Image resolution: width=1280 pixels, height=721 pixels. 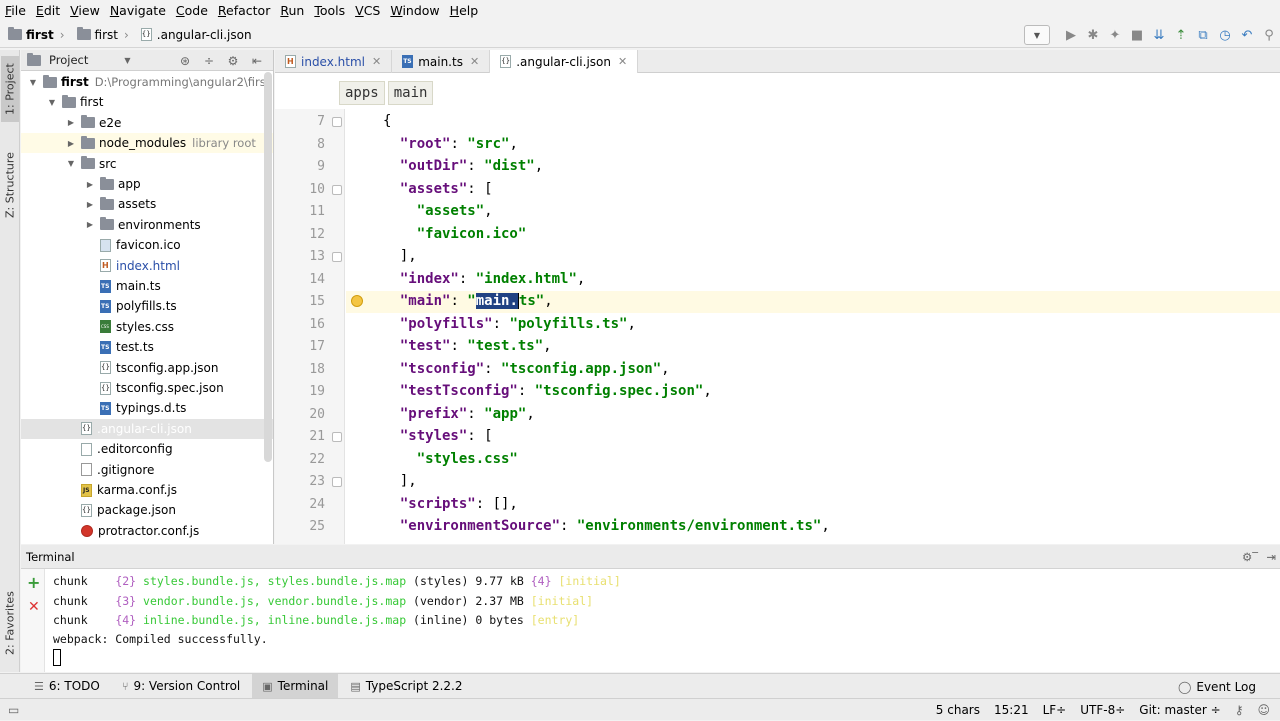 What do you see at coordinates (438, 436) in the screenshot?
I see `code-line: "styles": [` at bounding box center [438, 436].